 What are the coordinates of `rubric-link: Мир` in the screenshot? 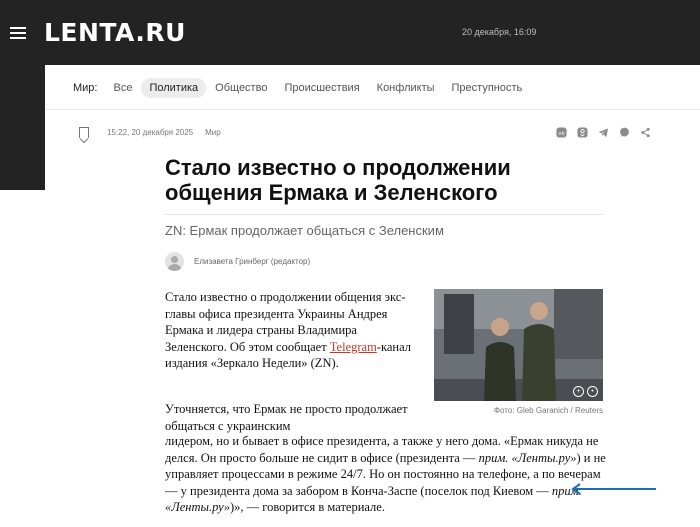 It's located at (213, 132).